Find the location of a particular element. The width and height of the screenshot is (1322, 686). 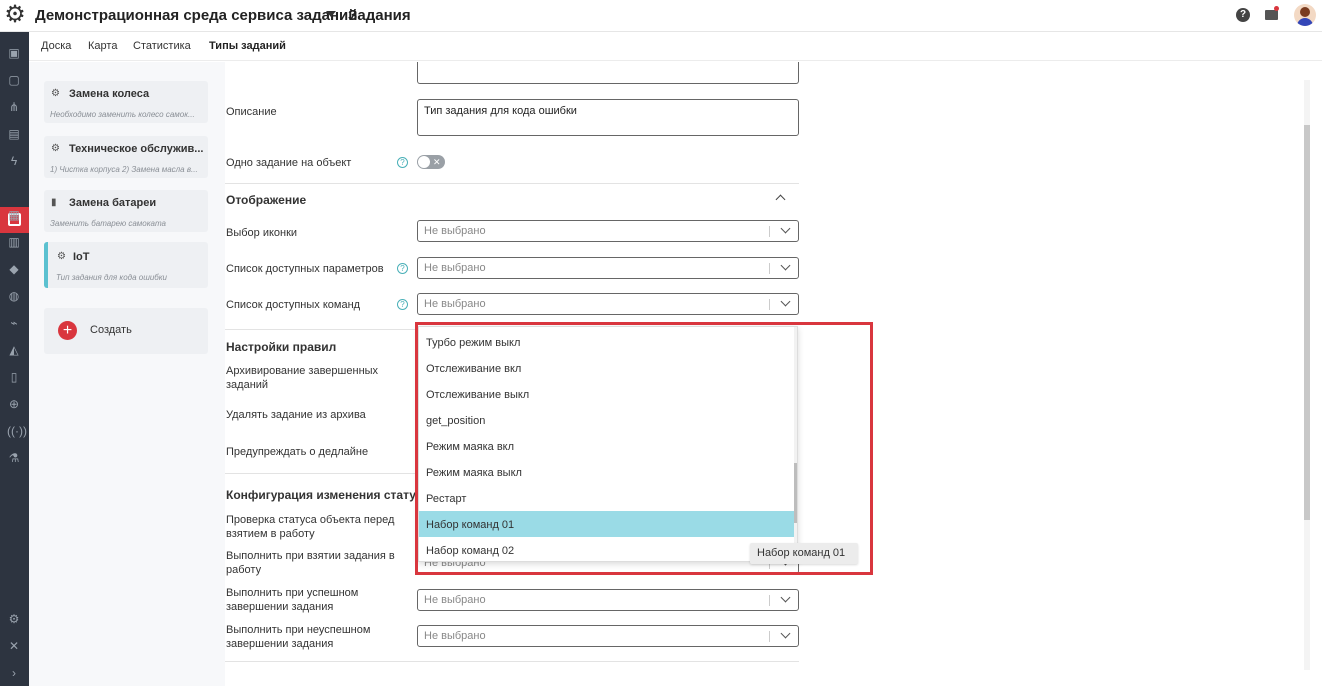

description-label: Описание is located at coordinates (251, 112).